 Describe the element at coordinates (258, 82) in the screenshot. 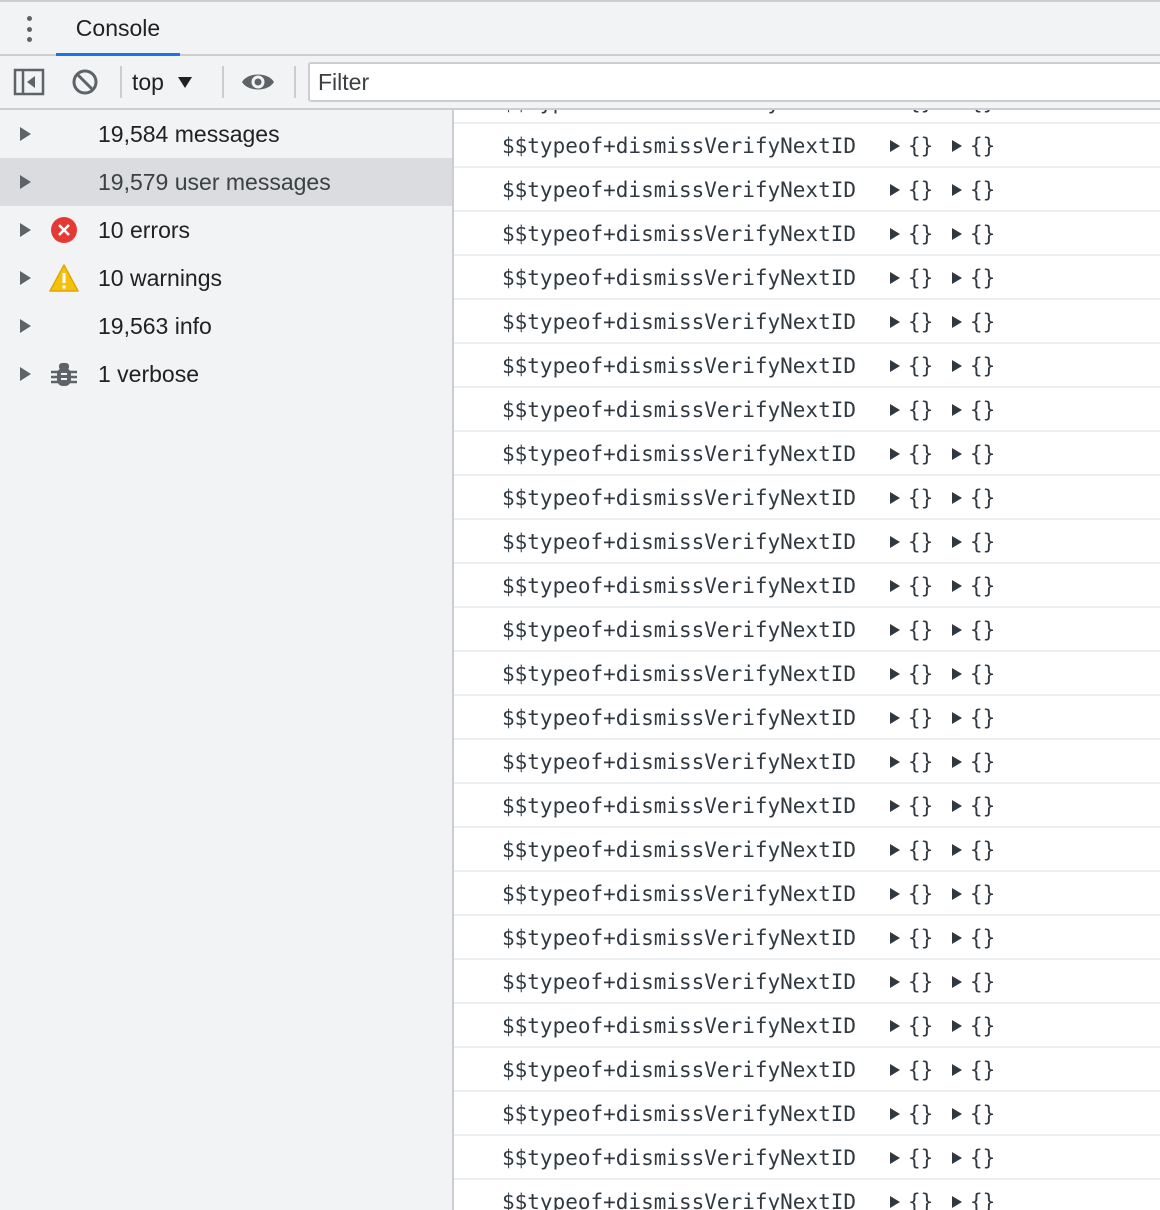

I see `eye-icon` at that location.